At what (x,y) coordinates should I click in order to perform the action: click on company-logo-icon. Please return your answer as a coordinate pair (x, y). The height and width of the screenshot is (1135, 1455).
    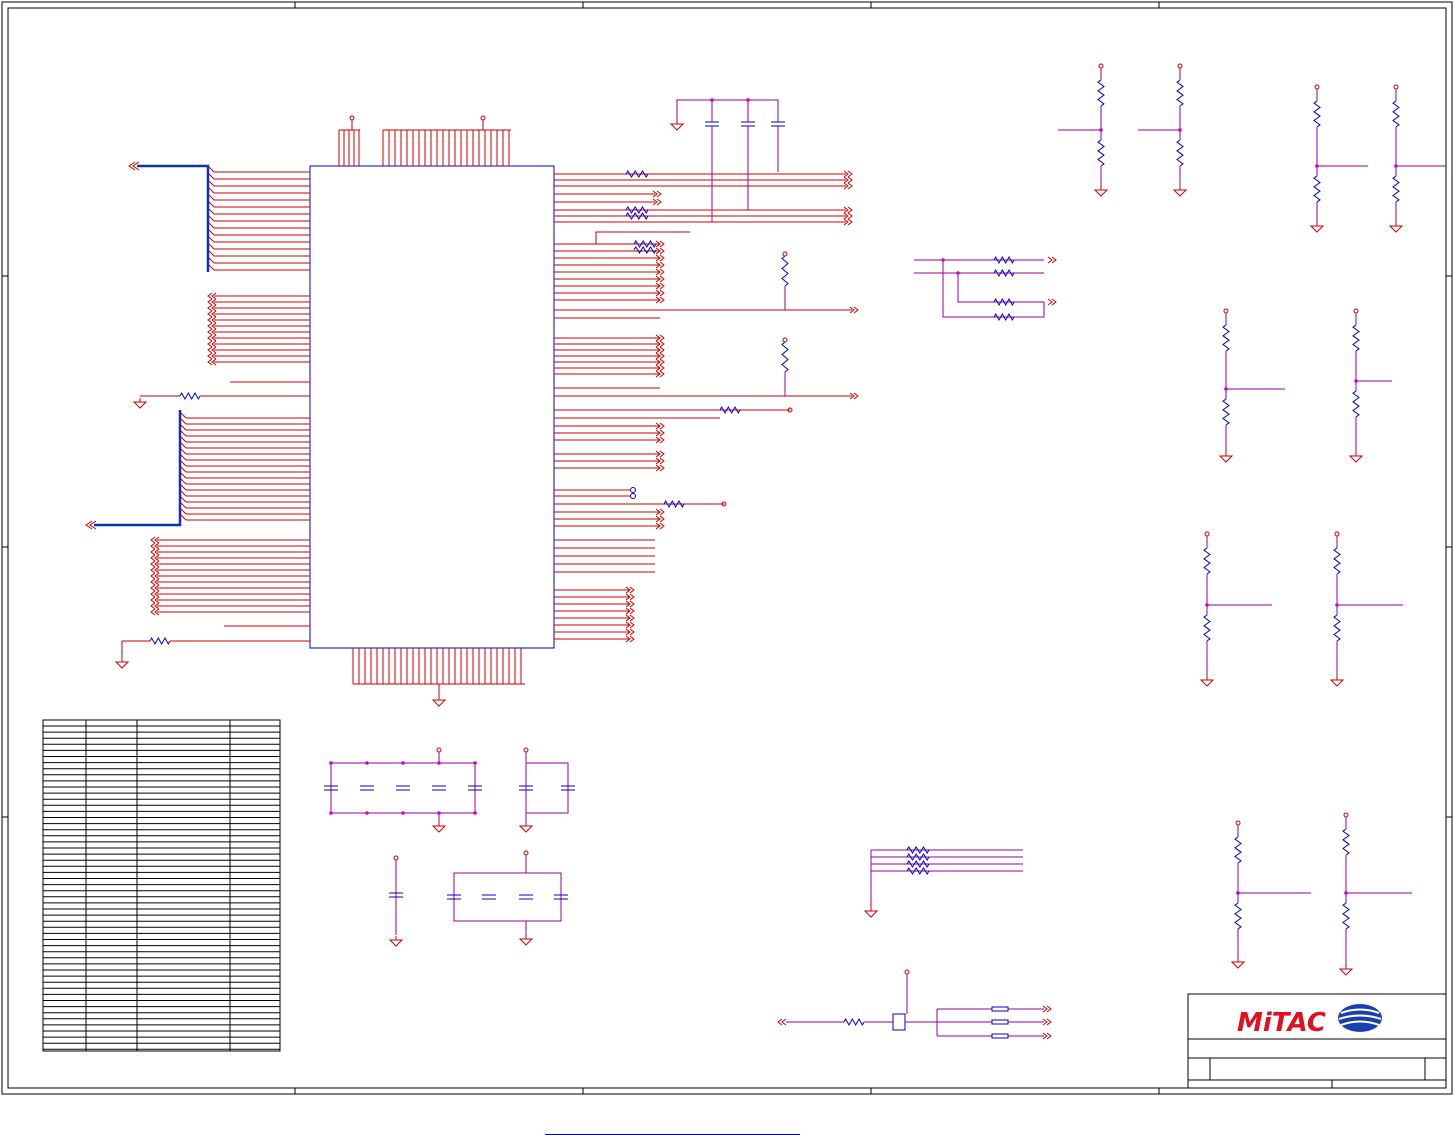
    Looking at the image, I should click on (1360, 1018).